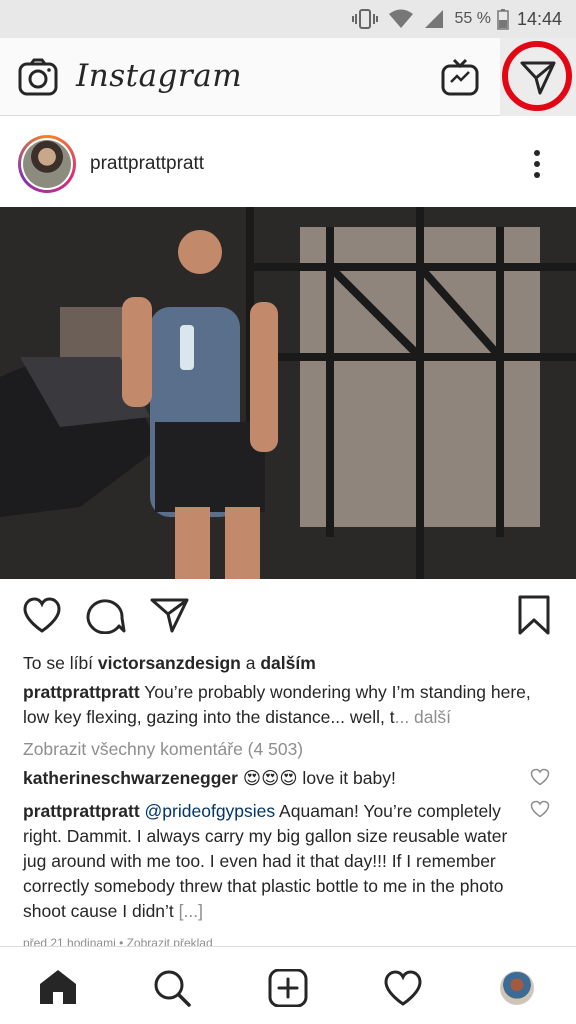 This screenshot has width=576, height=1024. What do you see at coordinates (534, 617) in the screenshot?
I see `bookmark-icon` at bounding box center [534, 617].